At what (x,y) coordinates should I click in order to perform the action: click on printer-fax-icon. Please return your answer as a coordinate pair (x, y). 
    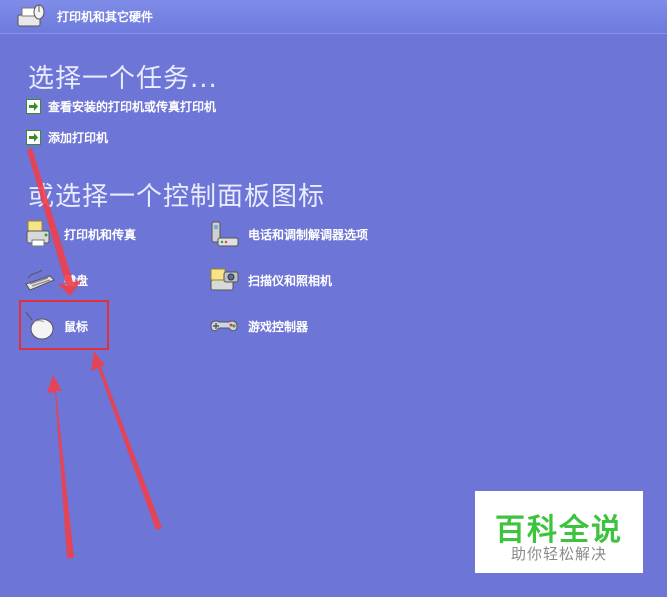
    Looking at the image, I should click on (38, 233).